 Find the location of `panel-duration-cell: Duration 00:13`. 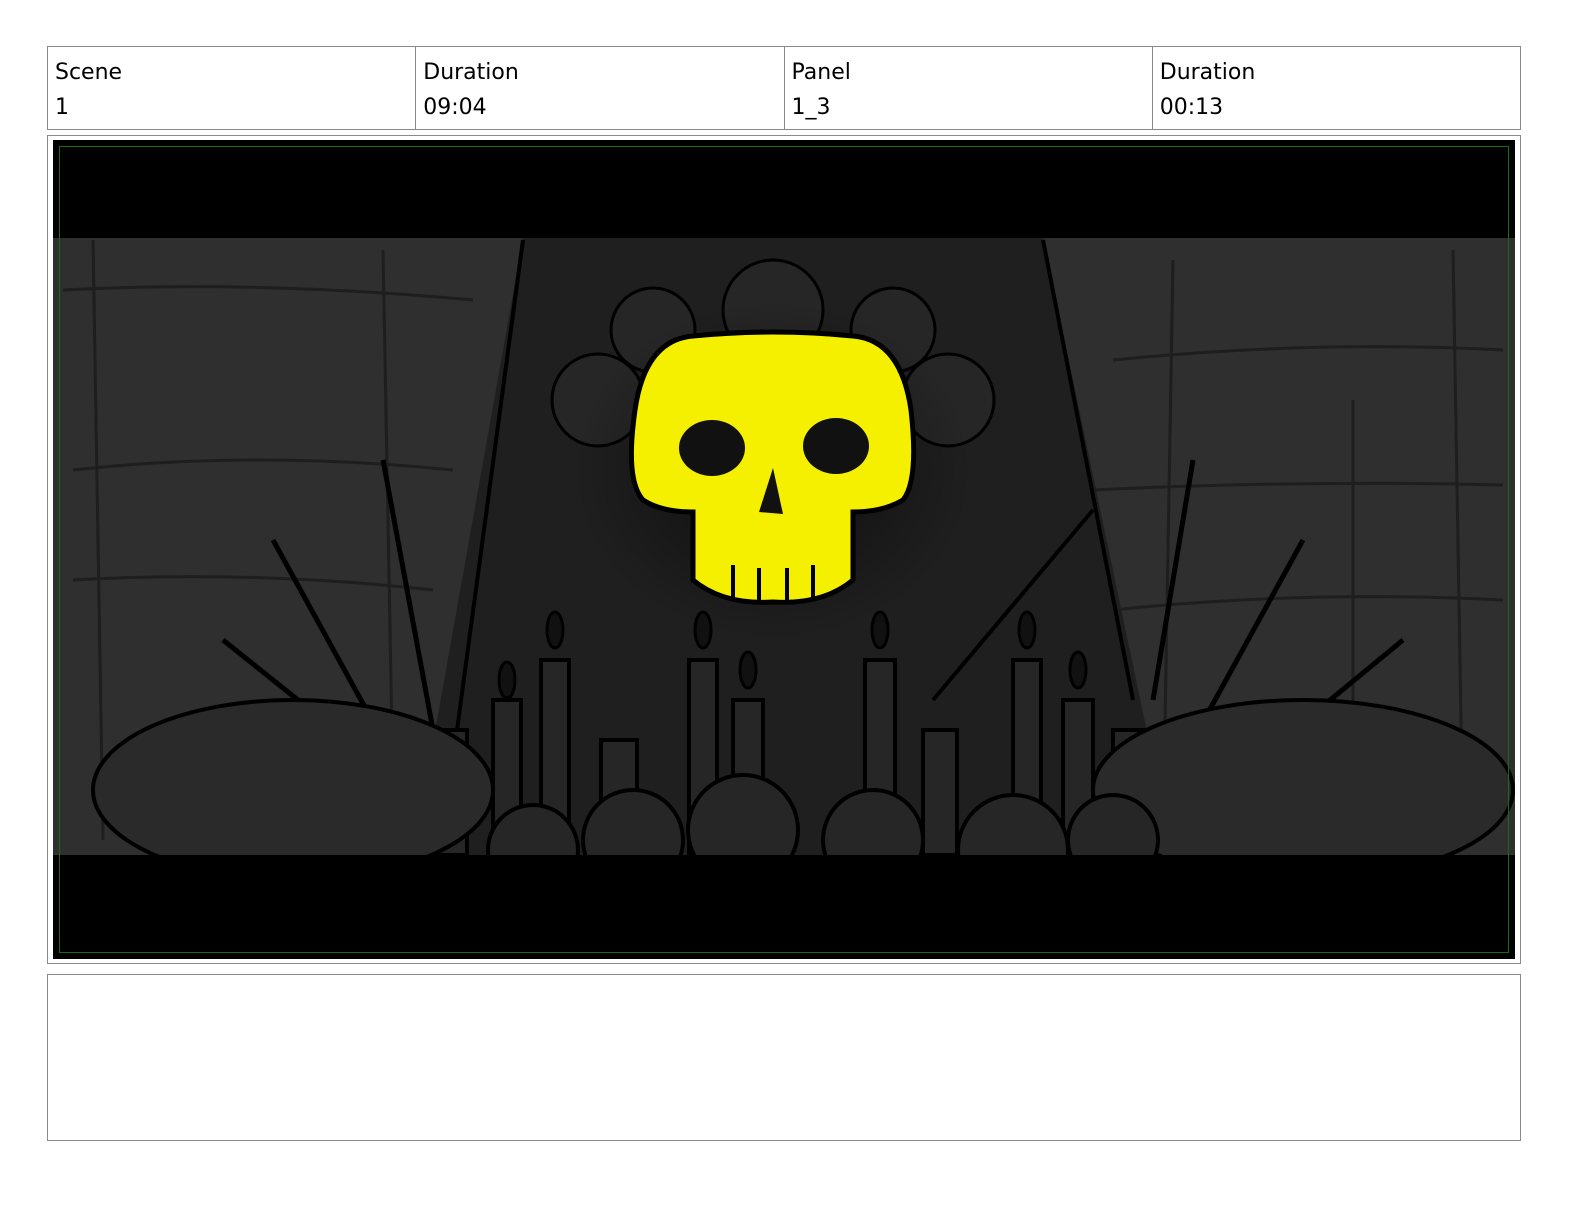

panel-duration-cell: Duration 00:13 is located at coordinates (1336, 88).